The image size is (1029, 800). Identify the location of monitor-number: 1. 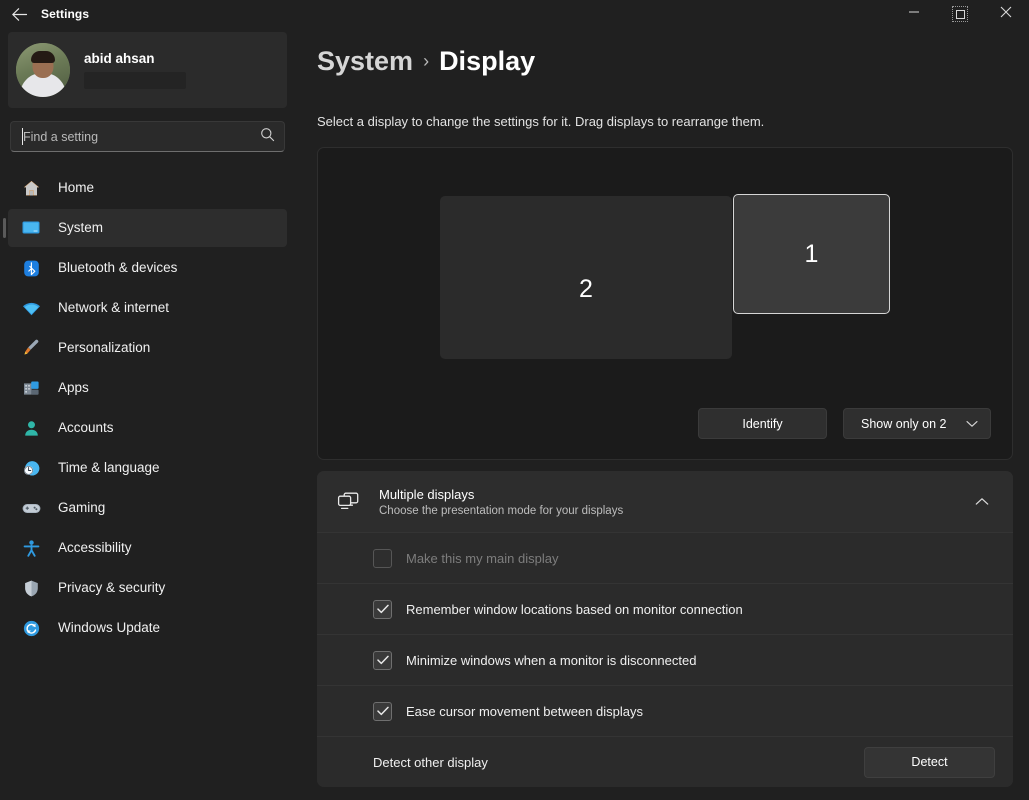
(811, 253).